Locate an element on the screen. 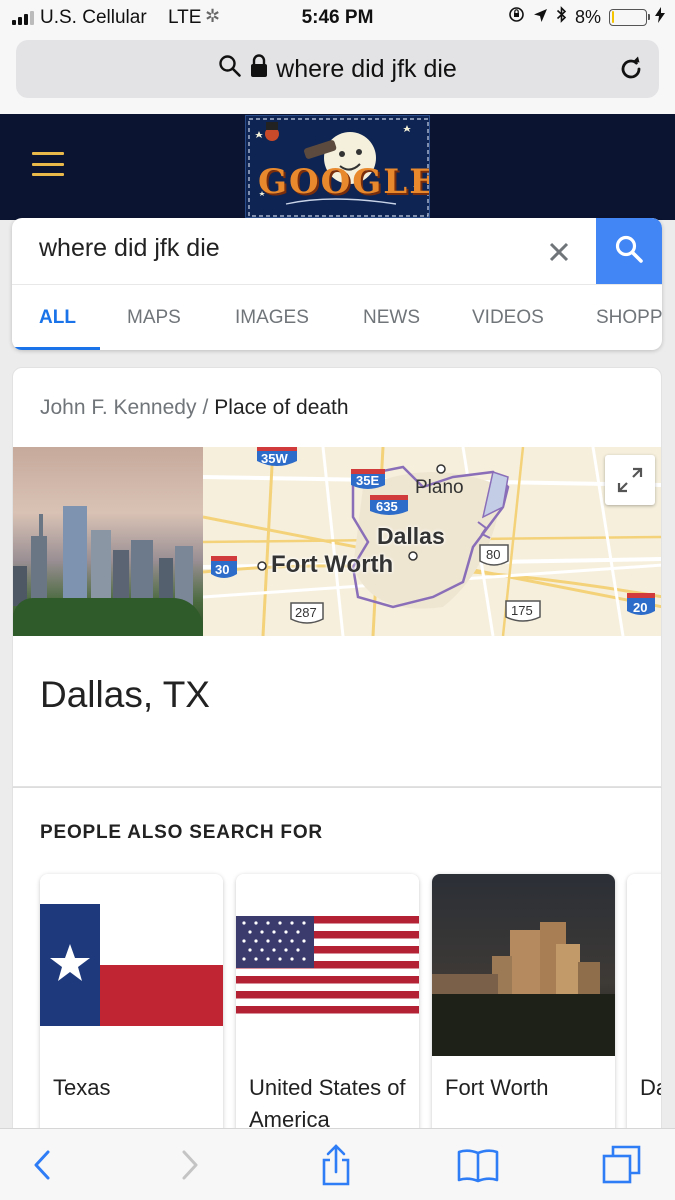  status-bar: U.S. Cellular LTE ✲ 5:46 PM 8% is located at coordinates (337, 18).